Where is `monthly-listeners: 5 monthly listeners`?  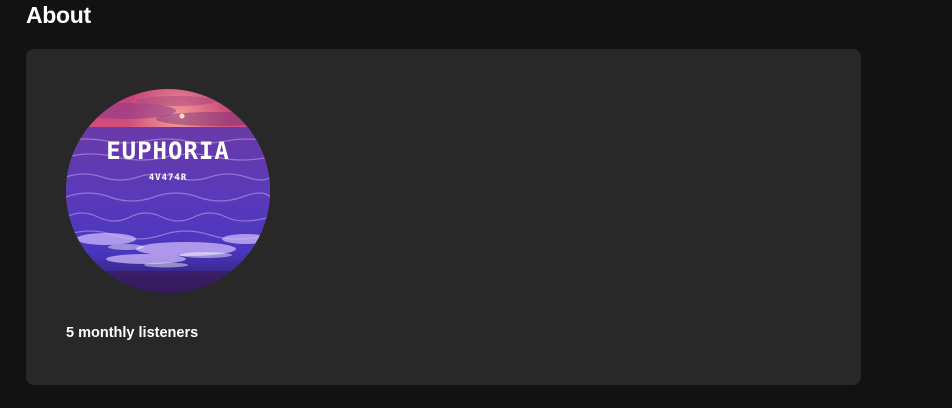 monthly-listeners: 5 monthly listeners is located at coordinates (132, 333).